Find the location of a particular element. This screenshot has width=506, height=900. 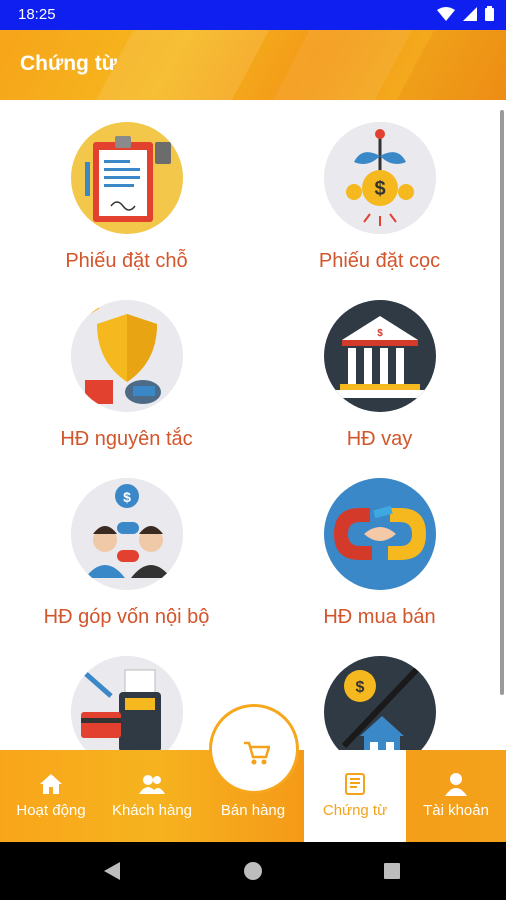

tile-label: HĐ mua bán is located at coordinates (379, 617).